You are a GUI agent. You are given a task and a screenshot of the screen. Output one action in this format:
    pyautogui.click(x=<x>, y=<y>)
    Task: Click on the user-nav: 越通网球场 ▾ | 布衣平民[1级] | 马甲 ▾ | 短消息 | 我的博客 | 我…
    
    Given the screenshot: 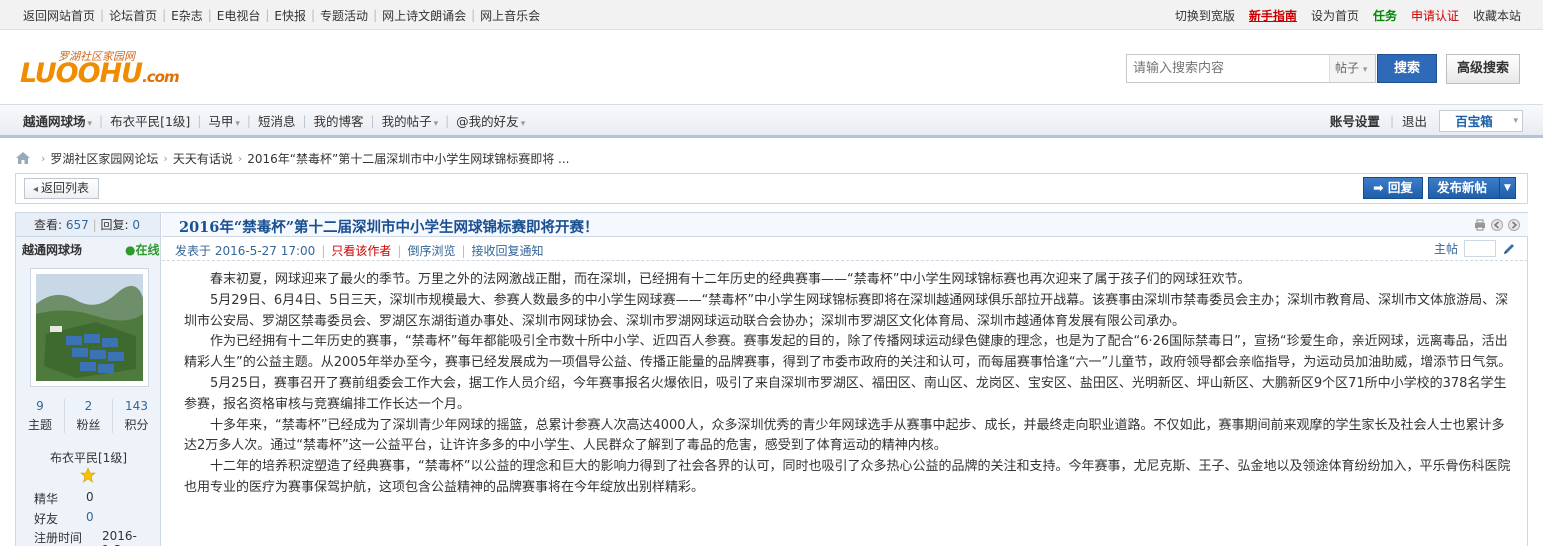 What is the action you would take?
    pyautogui.click(x=771, y=121)
    